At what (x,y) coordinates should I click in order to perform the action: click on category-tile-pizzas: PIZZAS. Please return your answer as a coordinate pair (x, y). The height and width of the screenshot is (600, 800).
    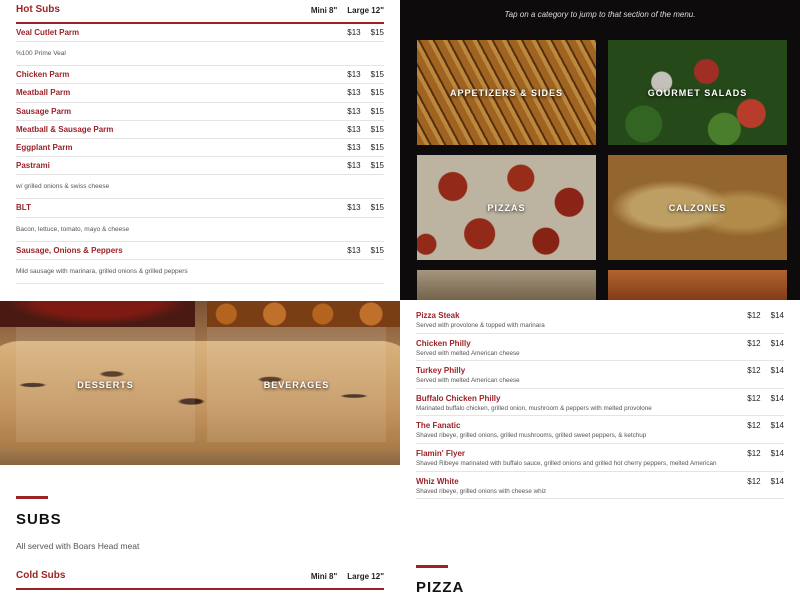
    Looking at the image, I should click on (506, 207).